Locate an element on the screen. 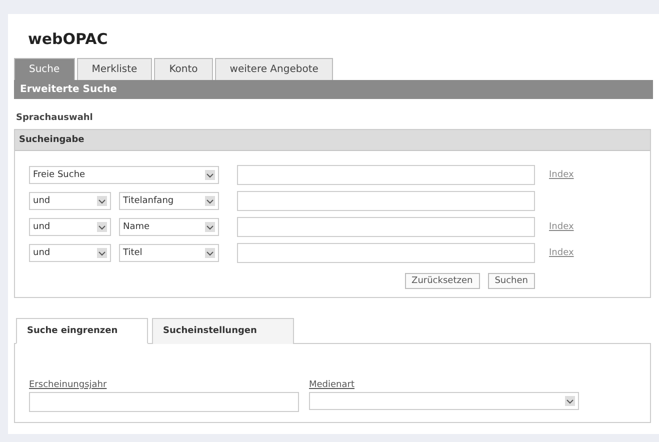 Image resolution: width=659 pixels, height=442 pixels. options-tab: Sucheinstellungen is located at coordinates (223, 331).